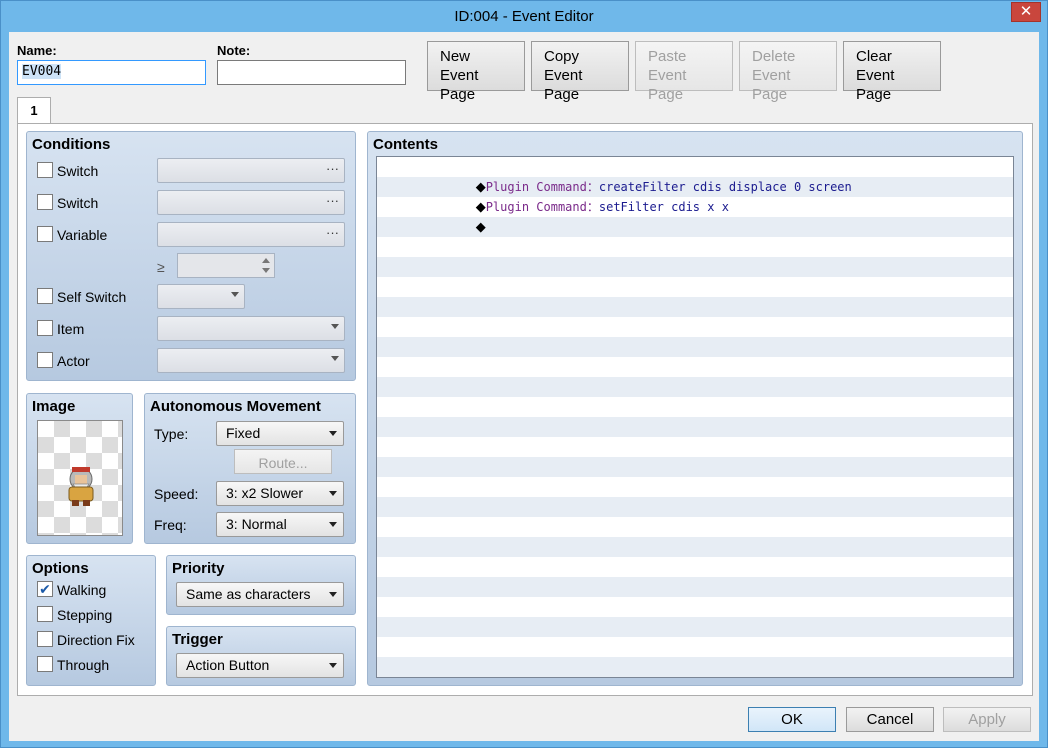  What do you see at coordinates (251, 328) in the screenshot?
I see `item-dropdown` at bounding box center [251, 328].